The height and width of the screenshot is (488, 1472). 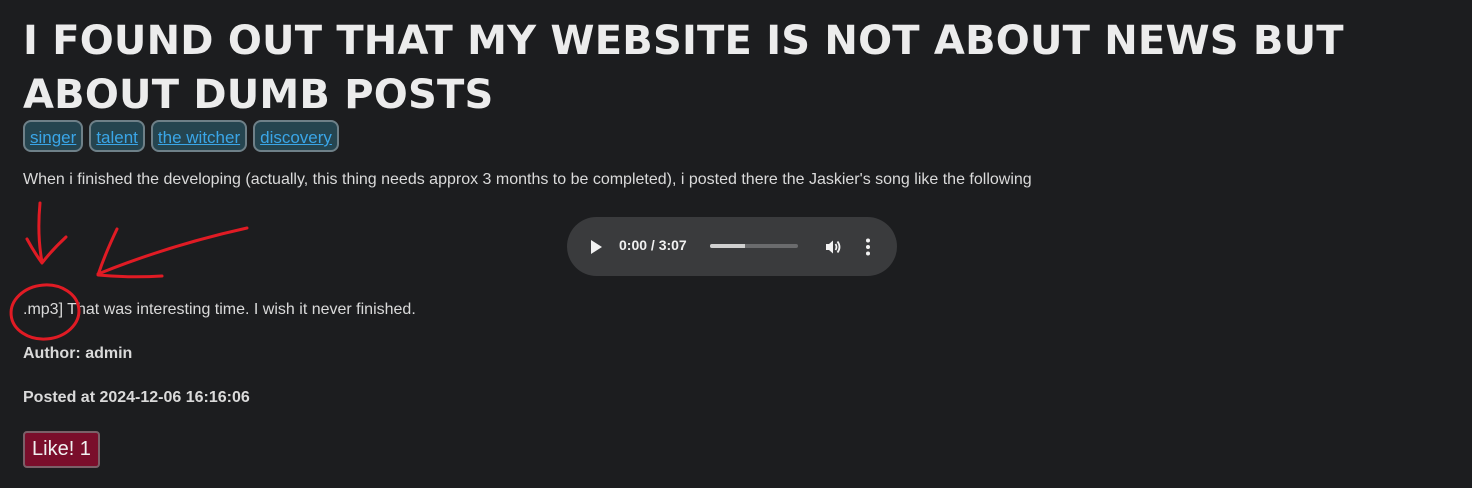 I want to click on arrow-down-annotation, so click(x=40, y=232).